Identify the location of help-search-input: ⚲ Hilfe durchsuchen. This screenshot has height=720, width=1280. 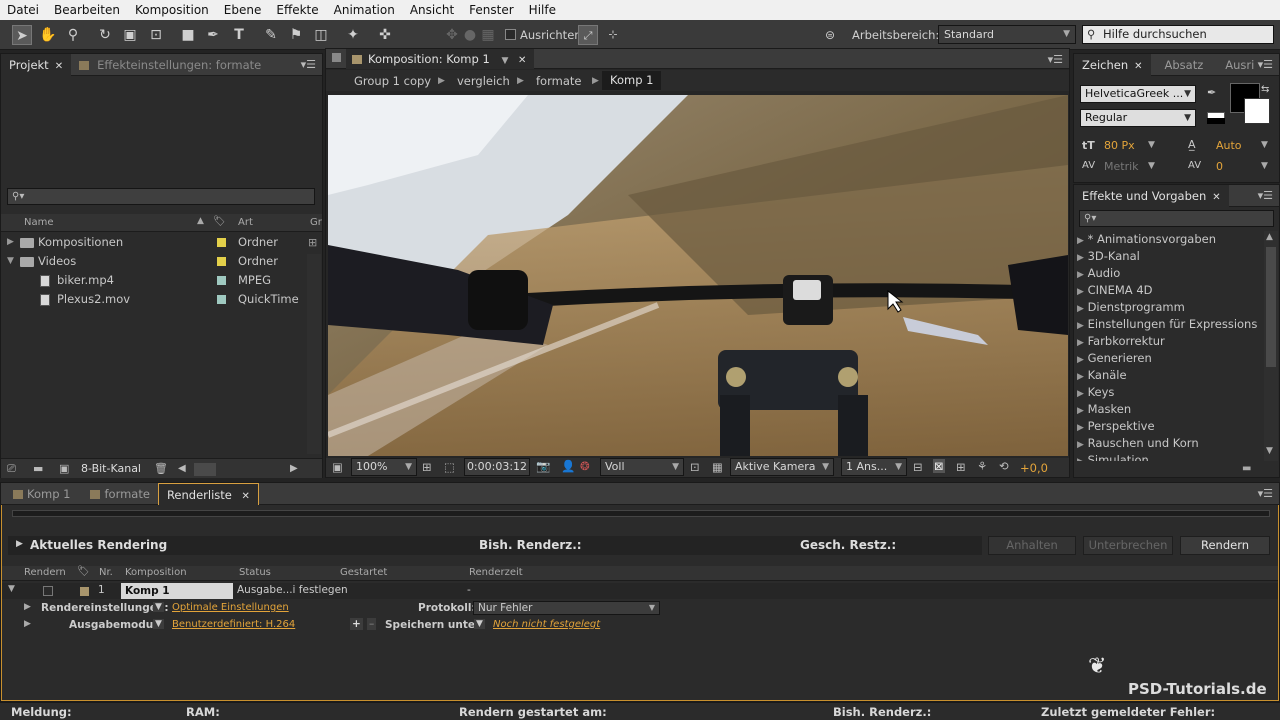
(1178, 34).